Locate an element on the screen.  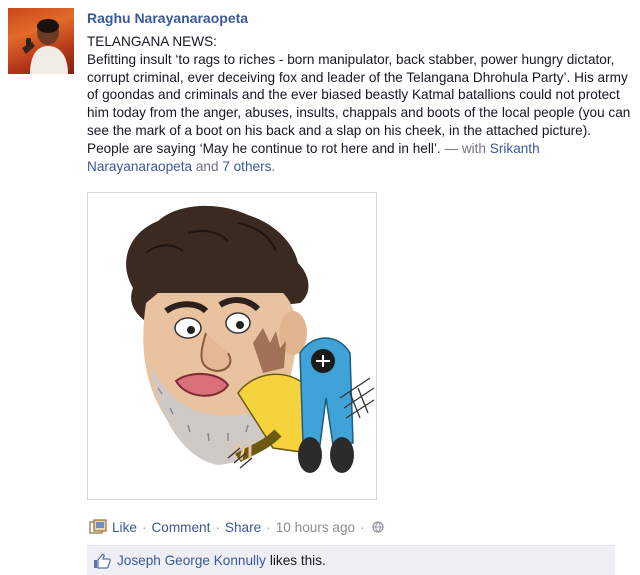
post-headline: TELANGANA NEWS: is located at coordinates (152, 41).